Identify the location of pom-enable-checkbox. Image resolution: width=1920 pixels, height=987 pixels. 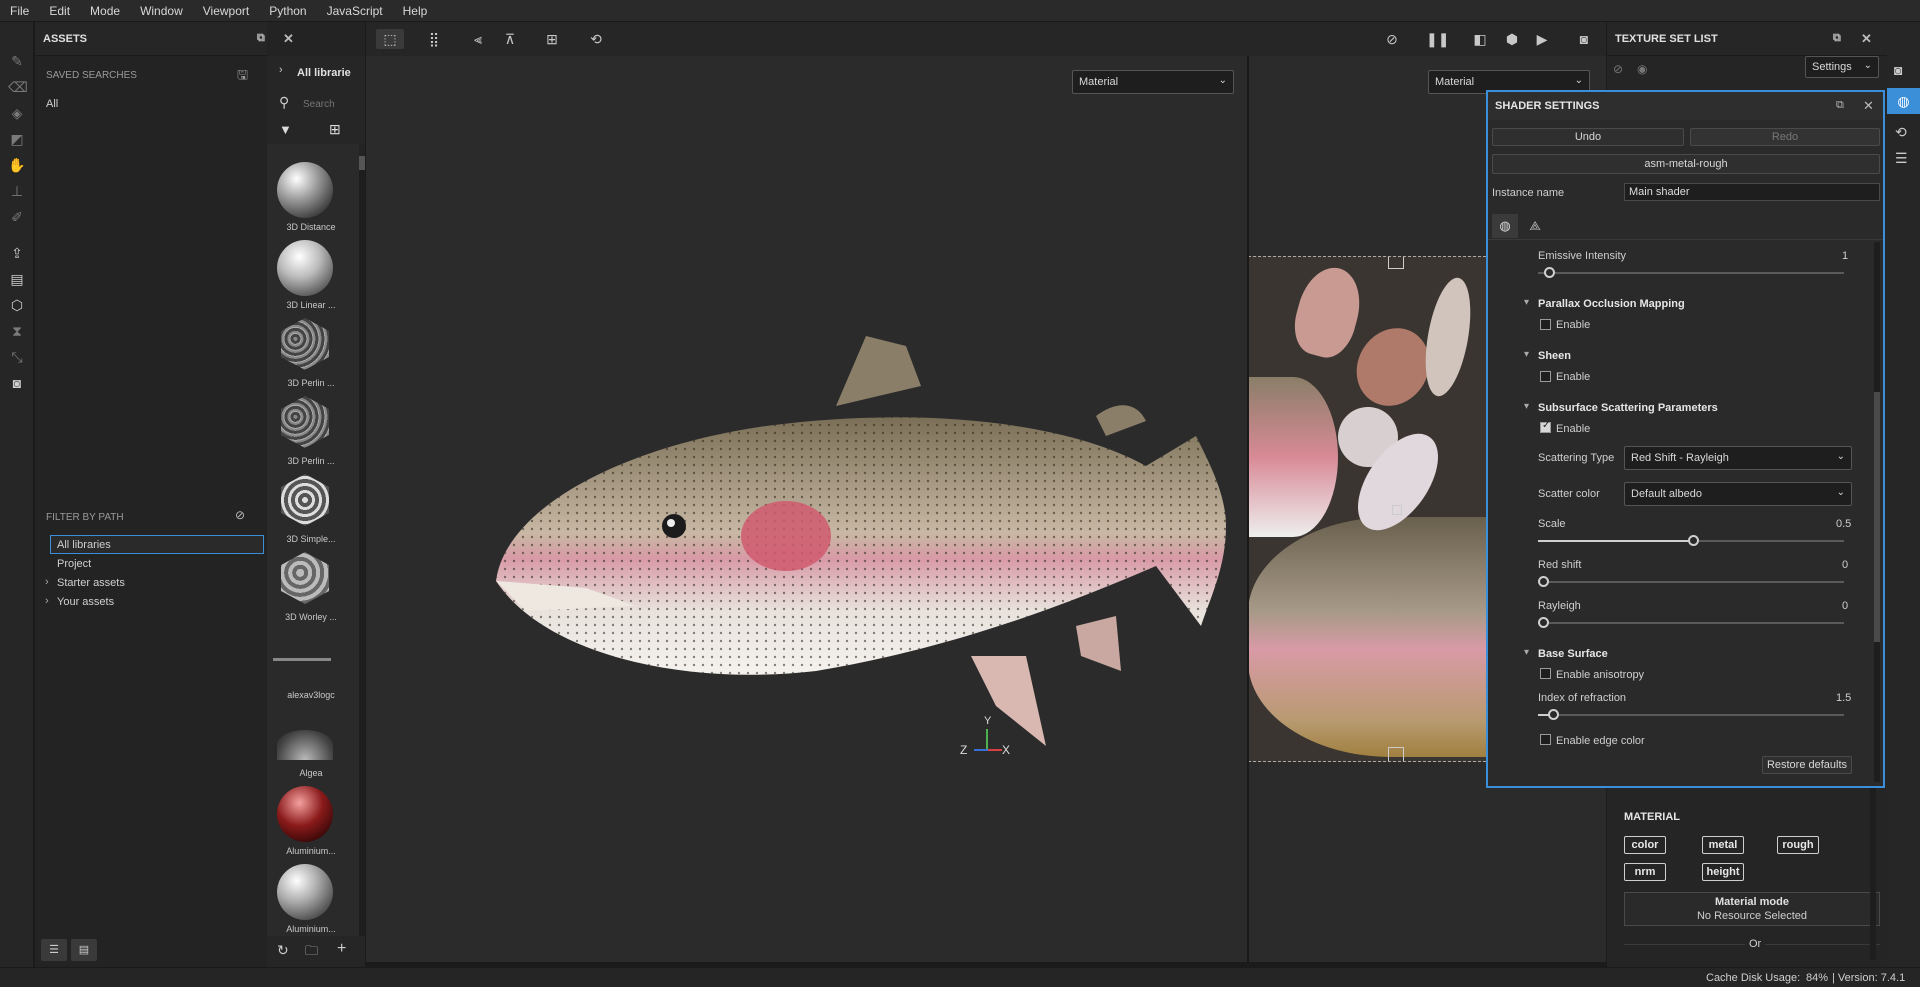
(1545, 324).